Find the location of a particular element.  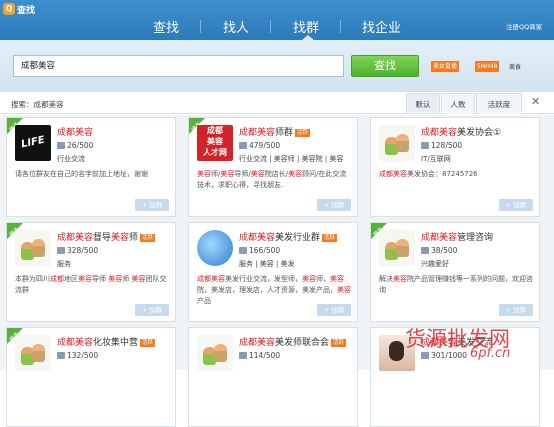

member-count: 38/500 is located at coordinates (439, 250).